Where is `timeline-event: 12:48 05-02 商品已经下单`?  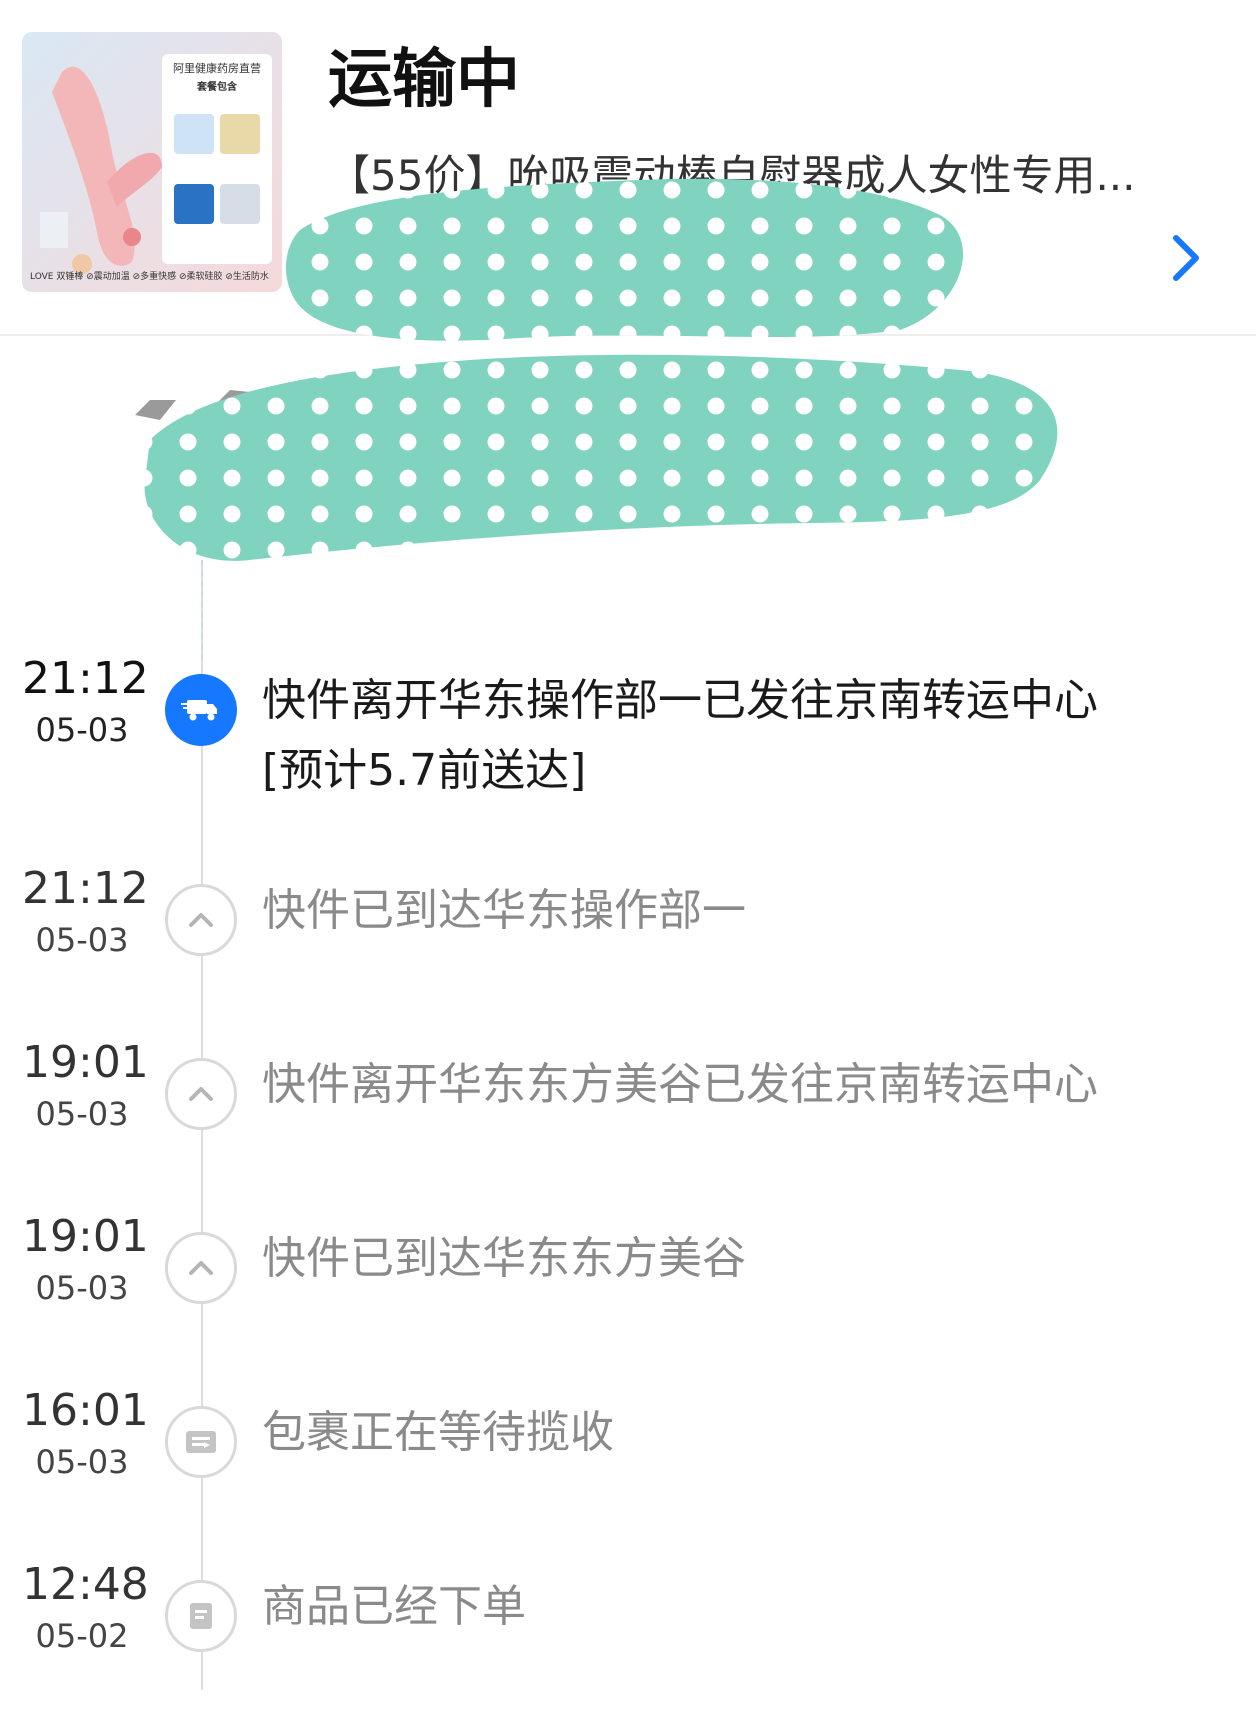
timeline-event: 12:48 05-02 商品已经下单 is located at coordinates (628, 1618).